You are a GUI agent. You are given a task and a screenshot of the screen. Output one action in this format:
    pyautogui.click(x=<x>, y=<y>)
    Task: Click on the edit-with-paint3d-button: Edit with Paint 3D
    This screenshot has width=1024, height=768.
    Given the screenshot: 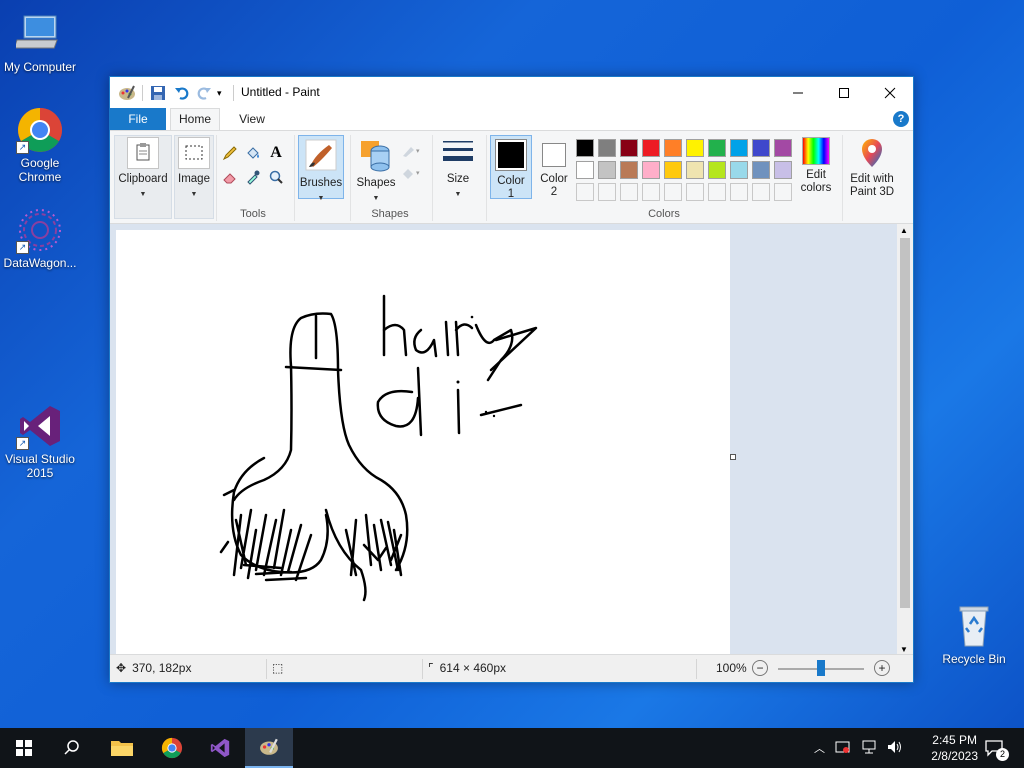 What is the action you would take?
    pyautogui.click(x=872, y=168)
    